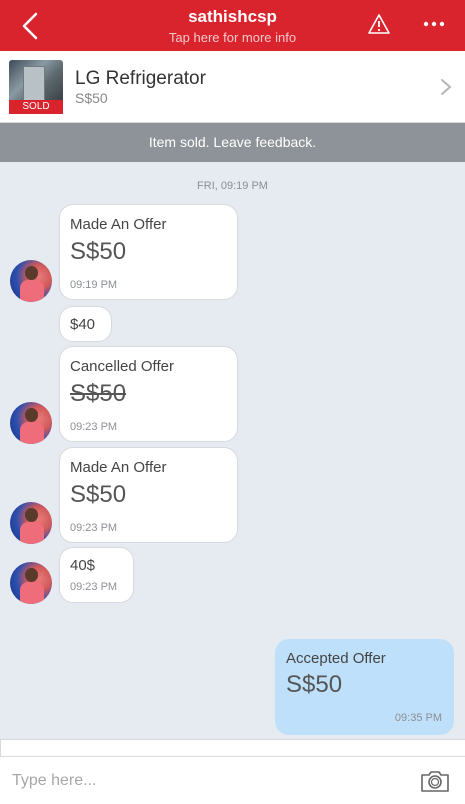  What do you see at coordinates (207, 781) in the screenshot?
I see `message-input` at bounding box center [207, 781].